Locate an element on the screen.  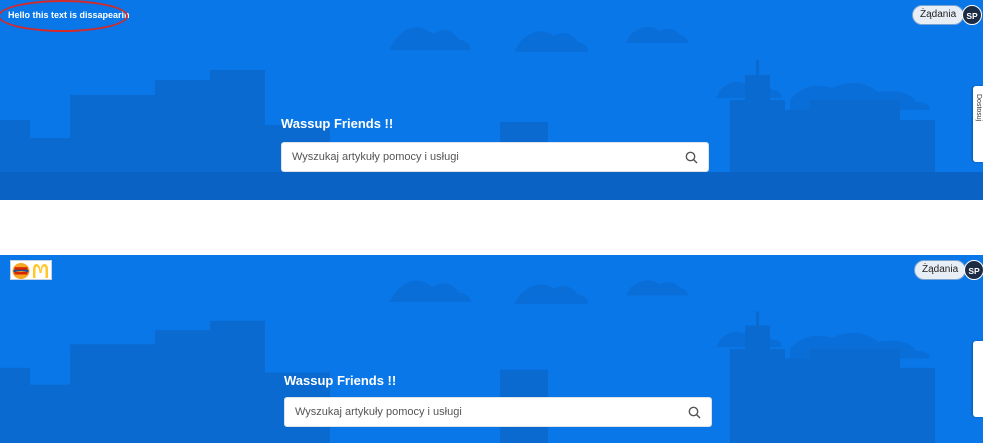
side-tab-label: Dostosuj is located at coordinates (978, 108).